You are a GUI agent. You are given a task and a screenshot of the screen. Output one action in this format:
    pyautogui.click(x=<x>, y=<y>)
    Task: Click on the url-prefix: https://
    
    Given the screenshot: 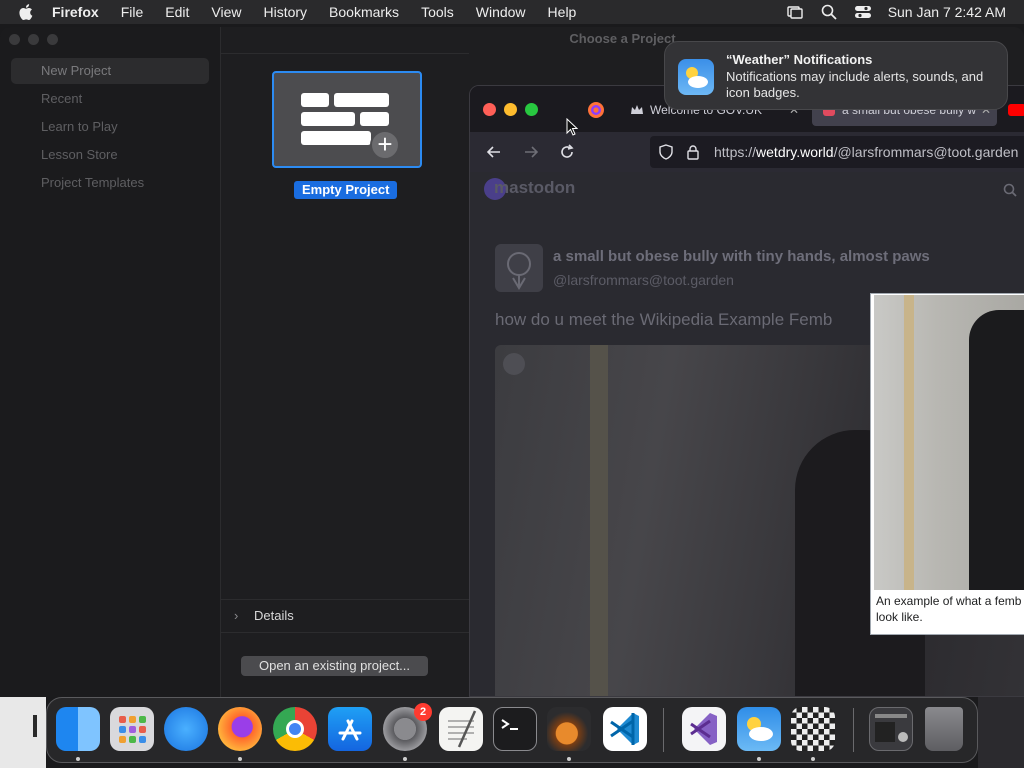 What is the action you would take?
    pyautogui.click(x=735, y=152)
    